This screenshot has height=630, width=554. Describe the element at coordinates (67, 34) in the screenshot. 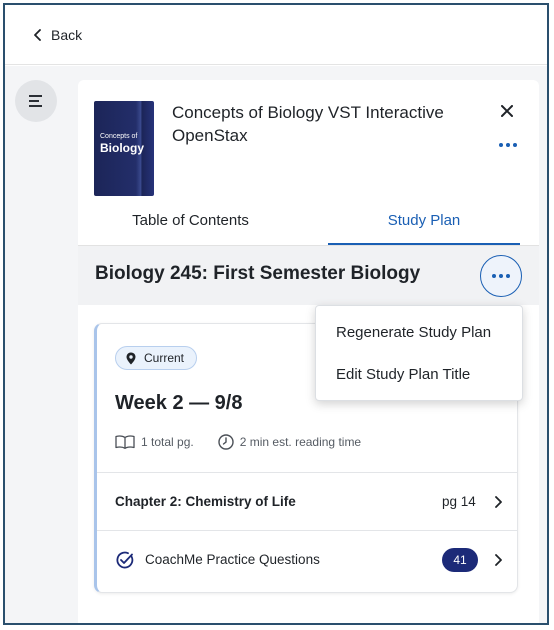

I see `back-label: Back` at that location.